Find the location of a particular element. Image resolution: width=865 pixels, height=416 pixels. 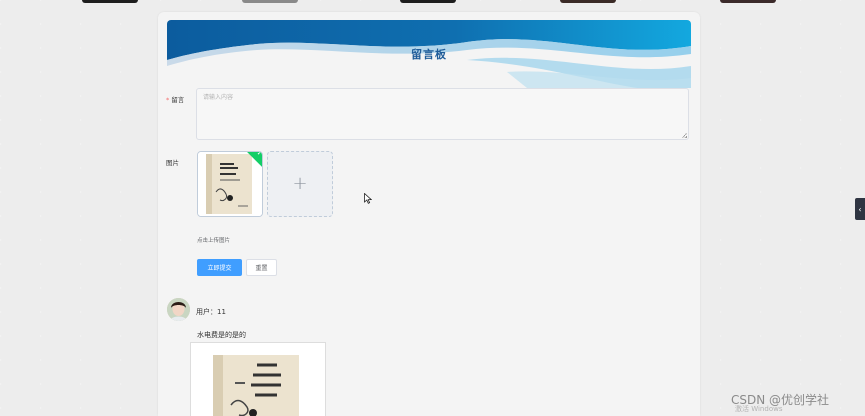

plus-icon: + is located at coordinates (300, 183).